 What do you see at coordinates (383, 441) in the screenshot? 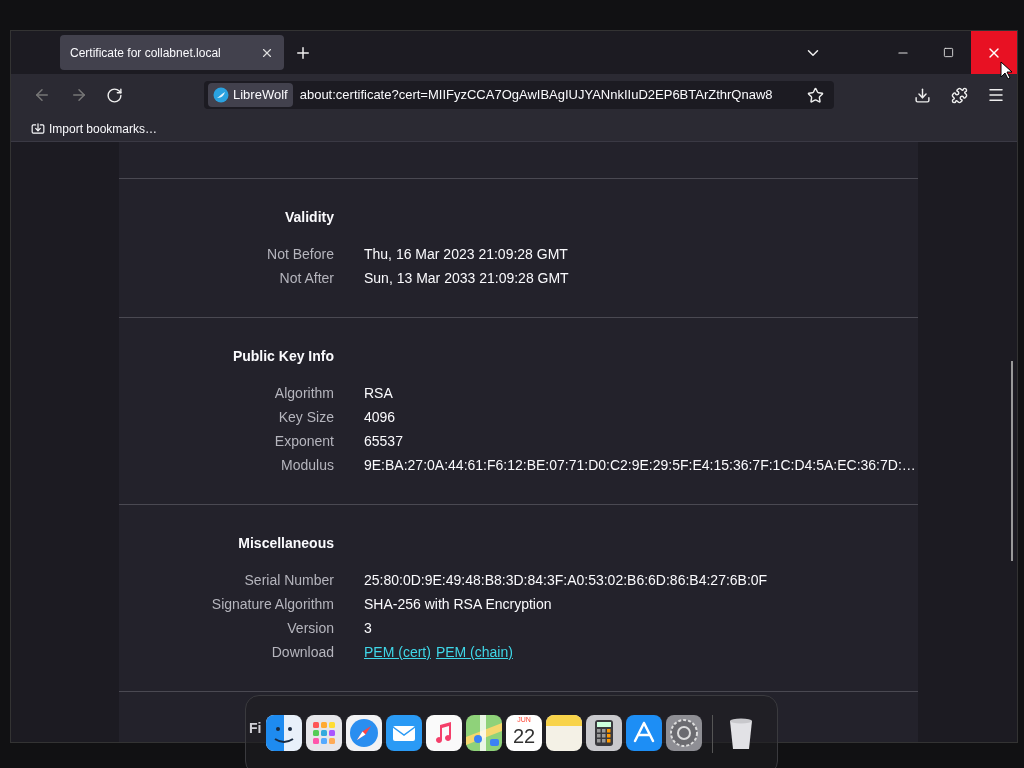
I see `field-value: 65537` at bounding box center [383, 441].